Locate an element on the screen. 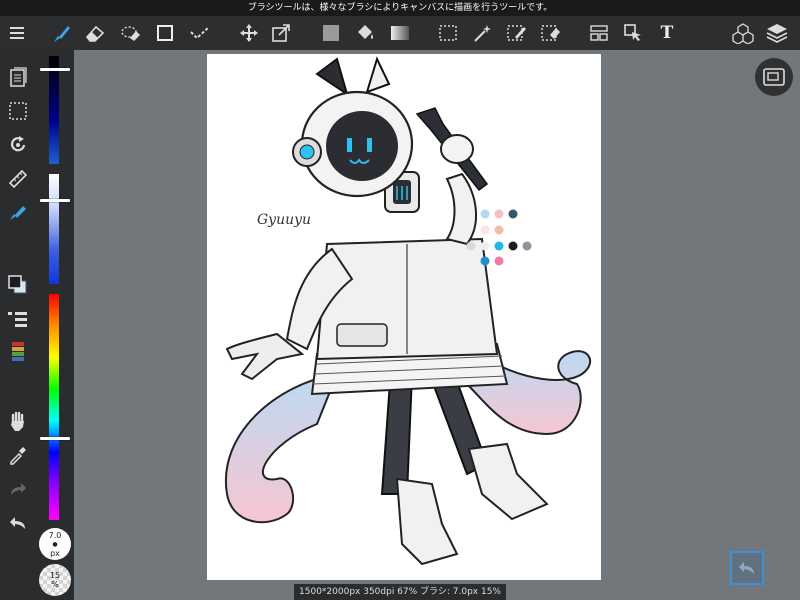 Image resolution: width=800 pixels, height=600 pixels. color-swatch-icon is located at coordinates (18, 285).